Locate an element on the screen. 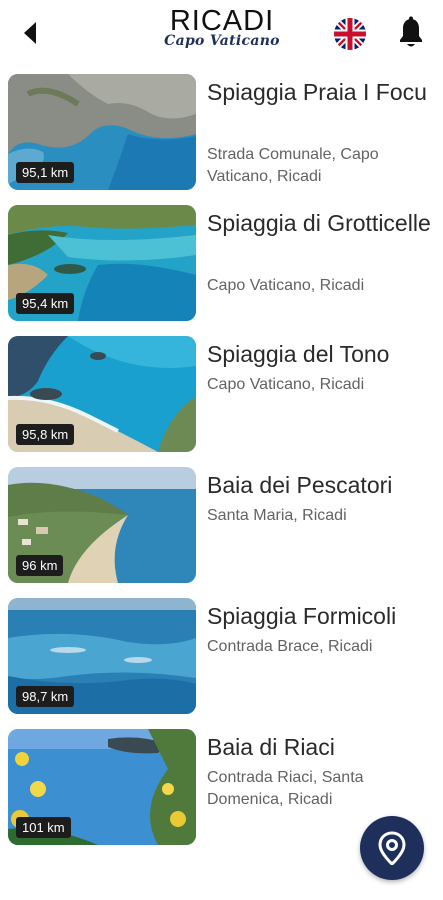  beach-title: Spiaggia Praia I Focu is located at coordinates (317, 92).